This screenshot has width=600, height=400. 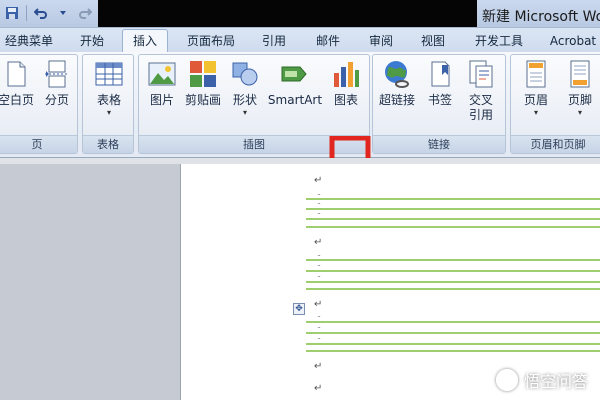 I want to click on tab-developer: 开发工具, so click(x=499, y=41).